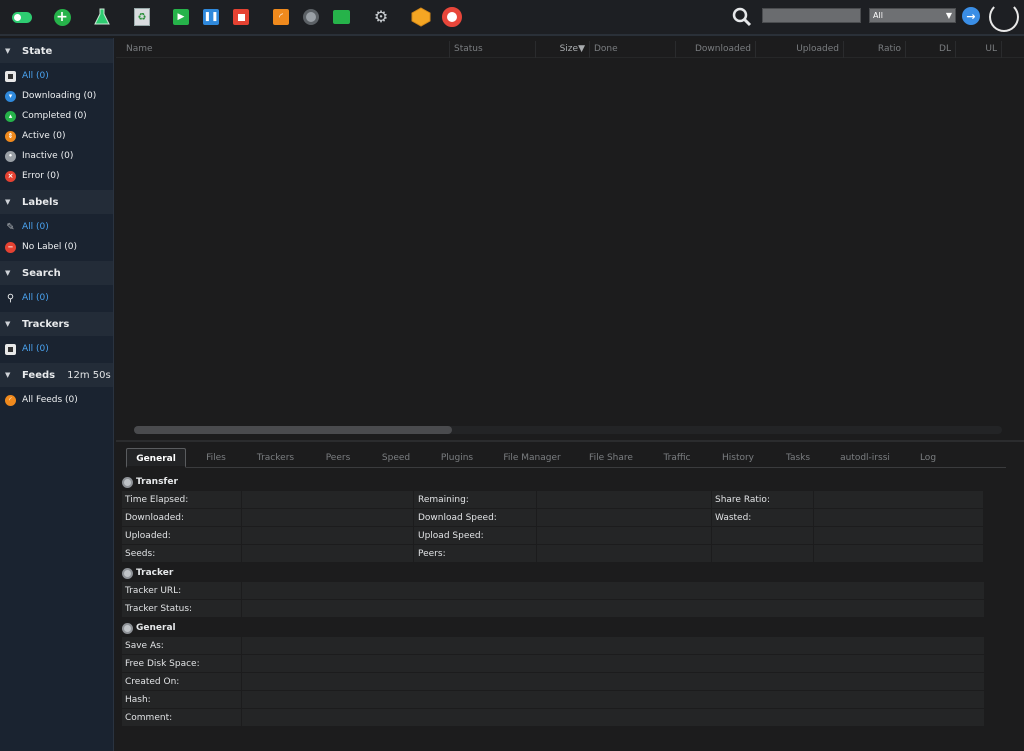  I want to click on sidebar-item-no-label: − No Label (0), so click(56, 247).